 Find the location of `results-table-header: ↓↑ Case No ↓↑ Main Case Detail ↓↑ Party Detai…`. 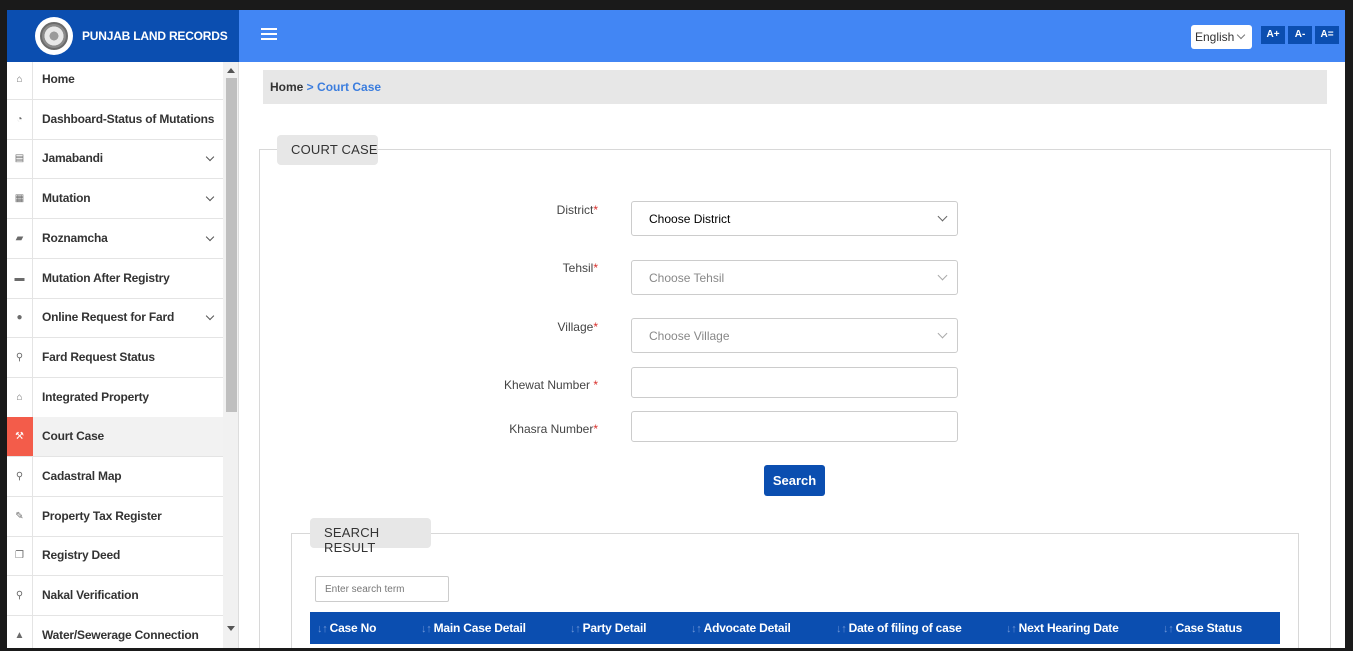

results-table-header: ↓↑ Case No ↓↑ Main Case Detail ↓↑ Party Detai… is located at coordinates (795, 628).